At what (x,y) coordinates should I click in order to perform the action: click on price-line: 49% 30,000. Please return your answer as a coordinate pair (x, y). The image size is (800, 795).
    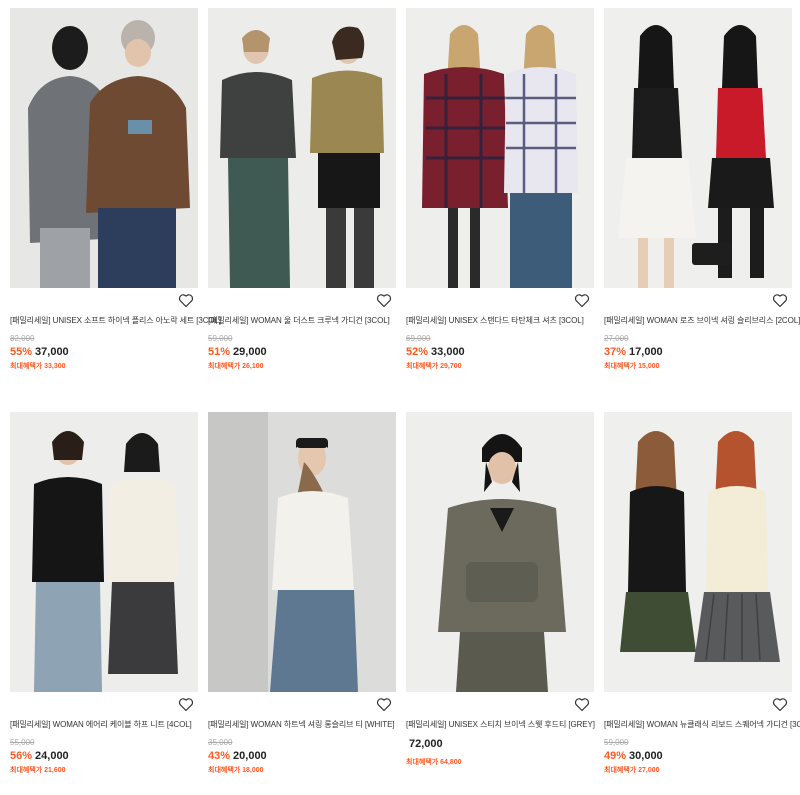
    Looking at the image, I should click on (698, 756).